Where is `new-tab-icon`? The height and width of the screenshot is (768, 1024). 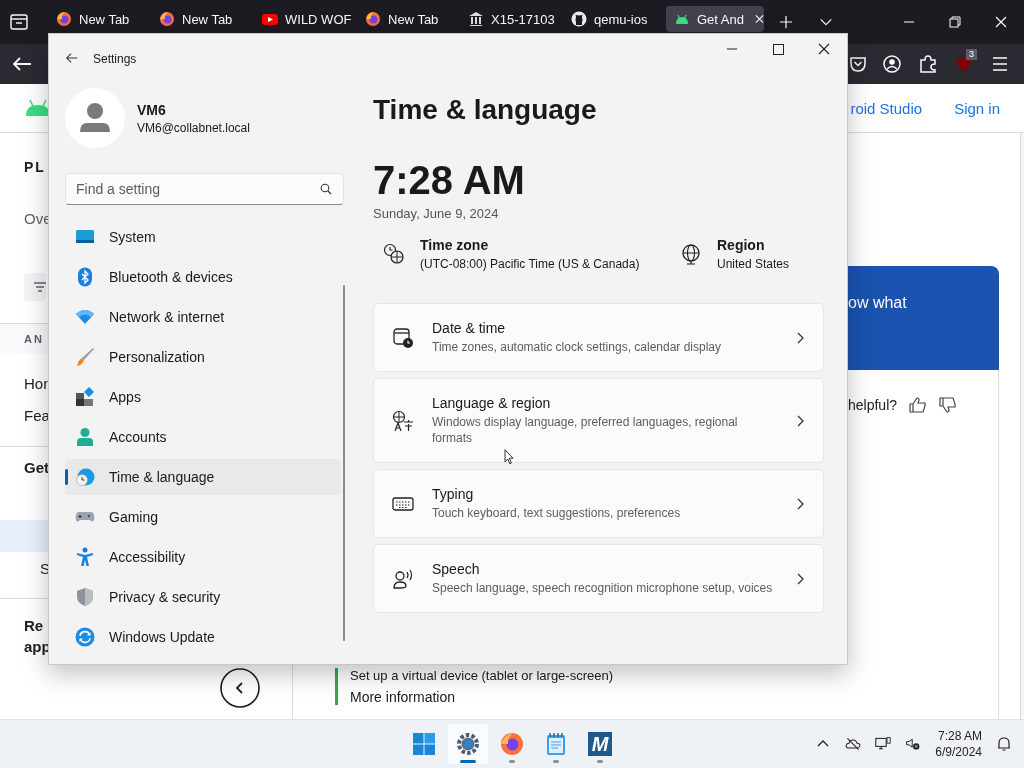
new-tab-icon is located at coordinates (786, 22).